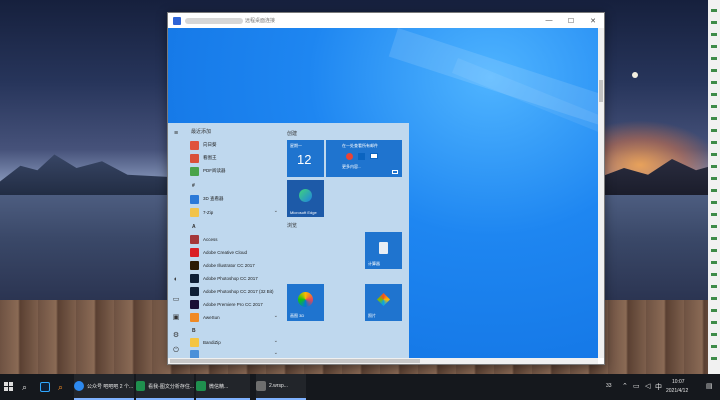  What do you see at coordinates (360, 145) in the screenshot?
I see `mail-heading: 在一处查看所有邮件` at bounding box center [360, 145].